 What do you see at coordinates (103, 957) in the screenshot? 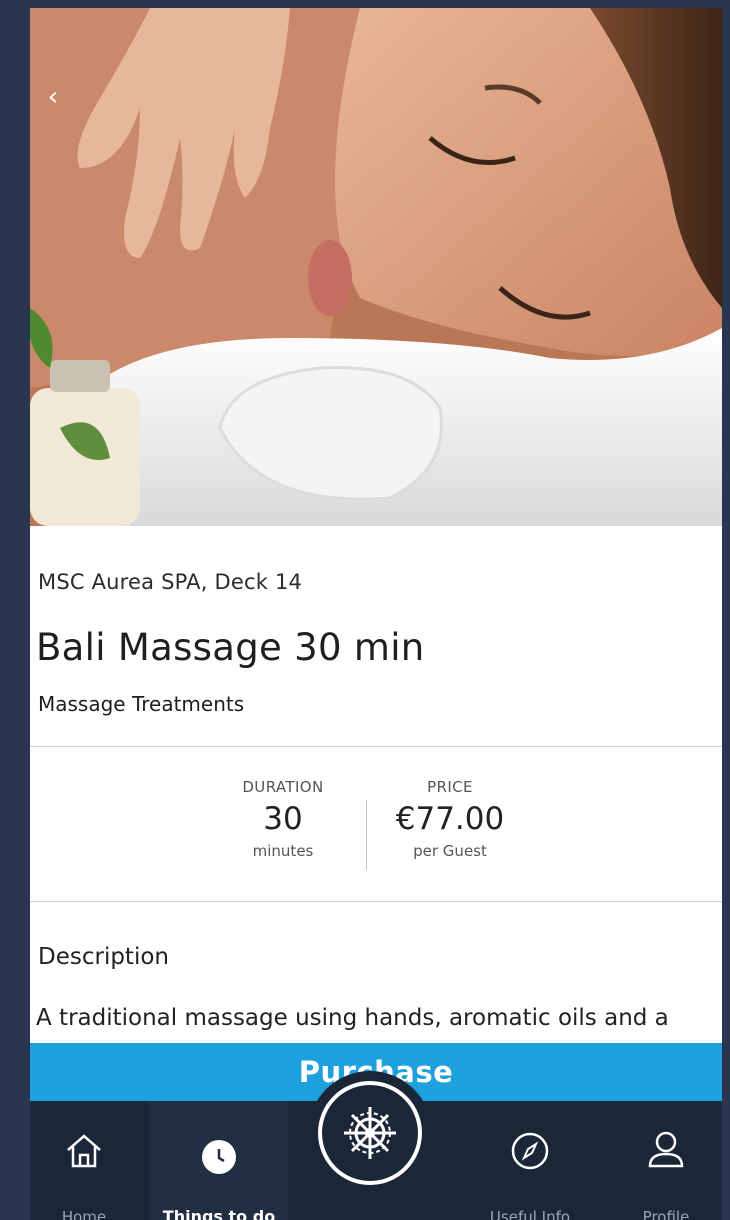
I see `description-heading: Description` at bounding box center [103, 957].